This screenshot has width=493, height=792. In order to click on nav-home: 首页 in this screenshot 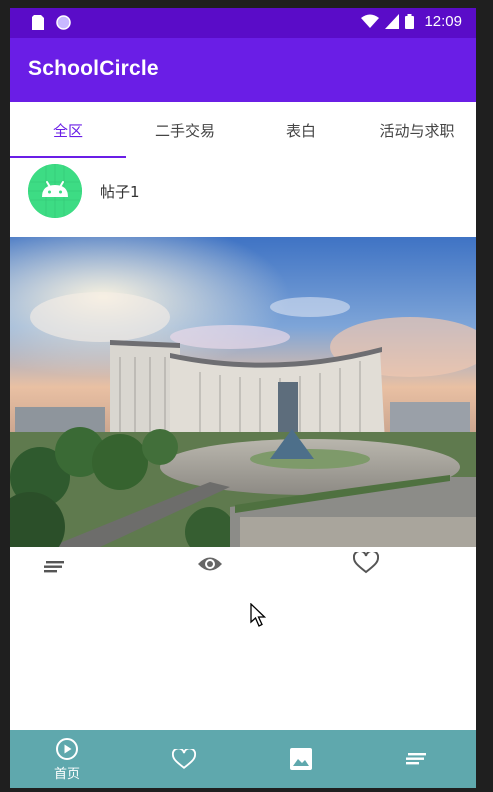, I will do `click(67, 759)`.